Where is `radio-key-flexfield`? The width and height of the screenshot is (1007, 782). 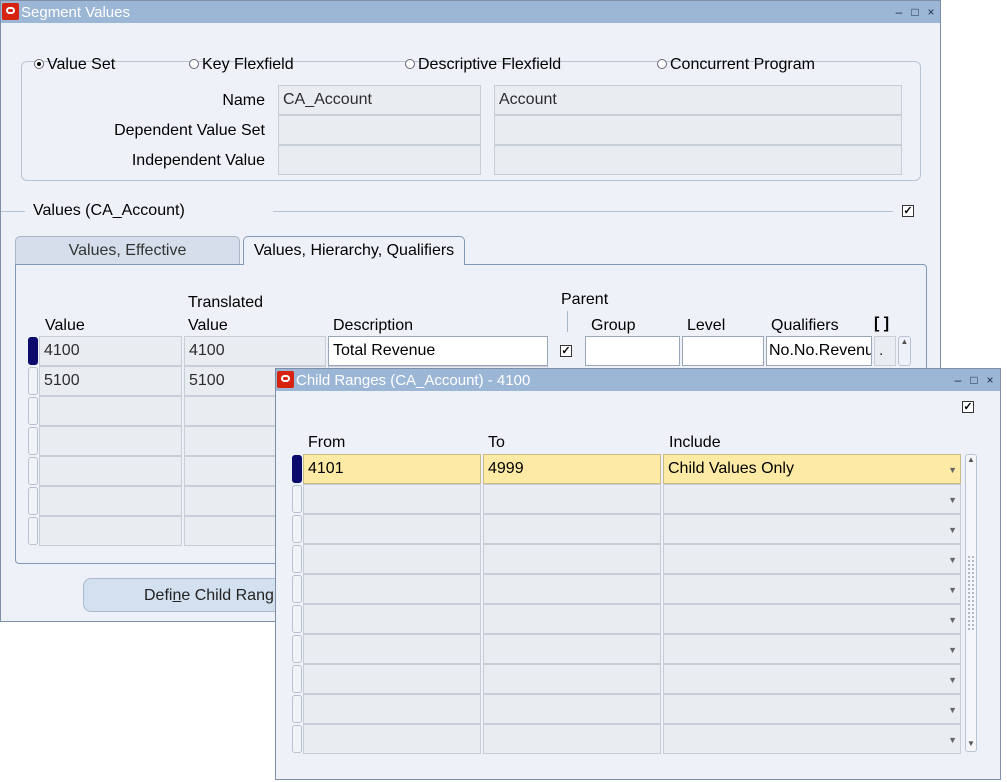 radio-key-flexfield is located at coordinates (194, 64).